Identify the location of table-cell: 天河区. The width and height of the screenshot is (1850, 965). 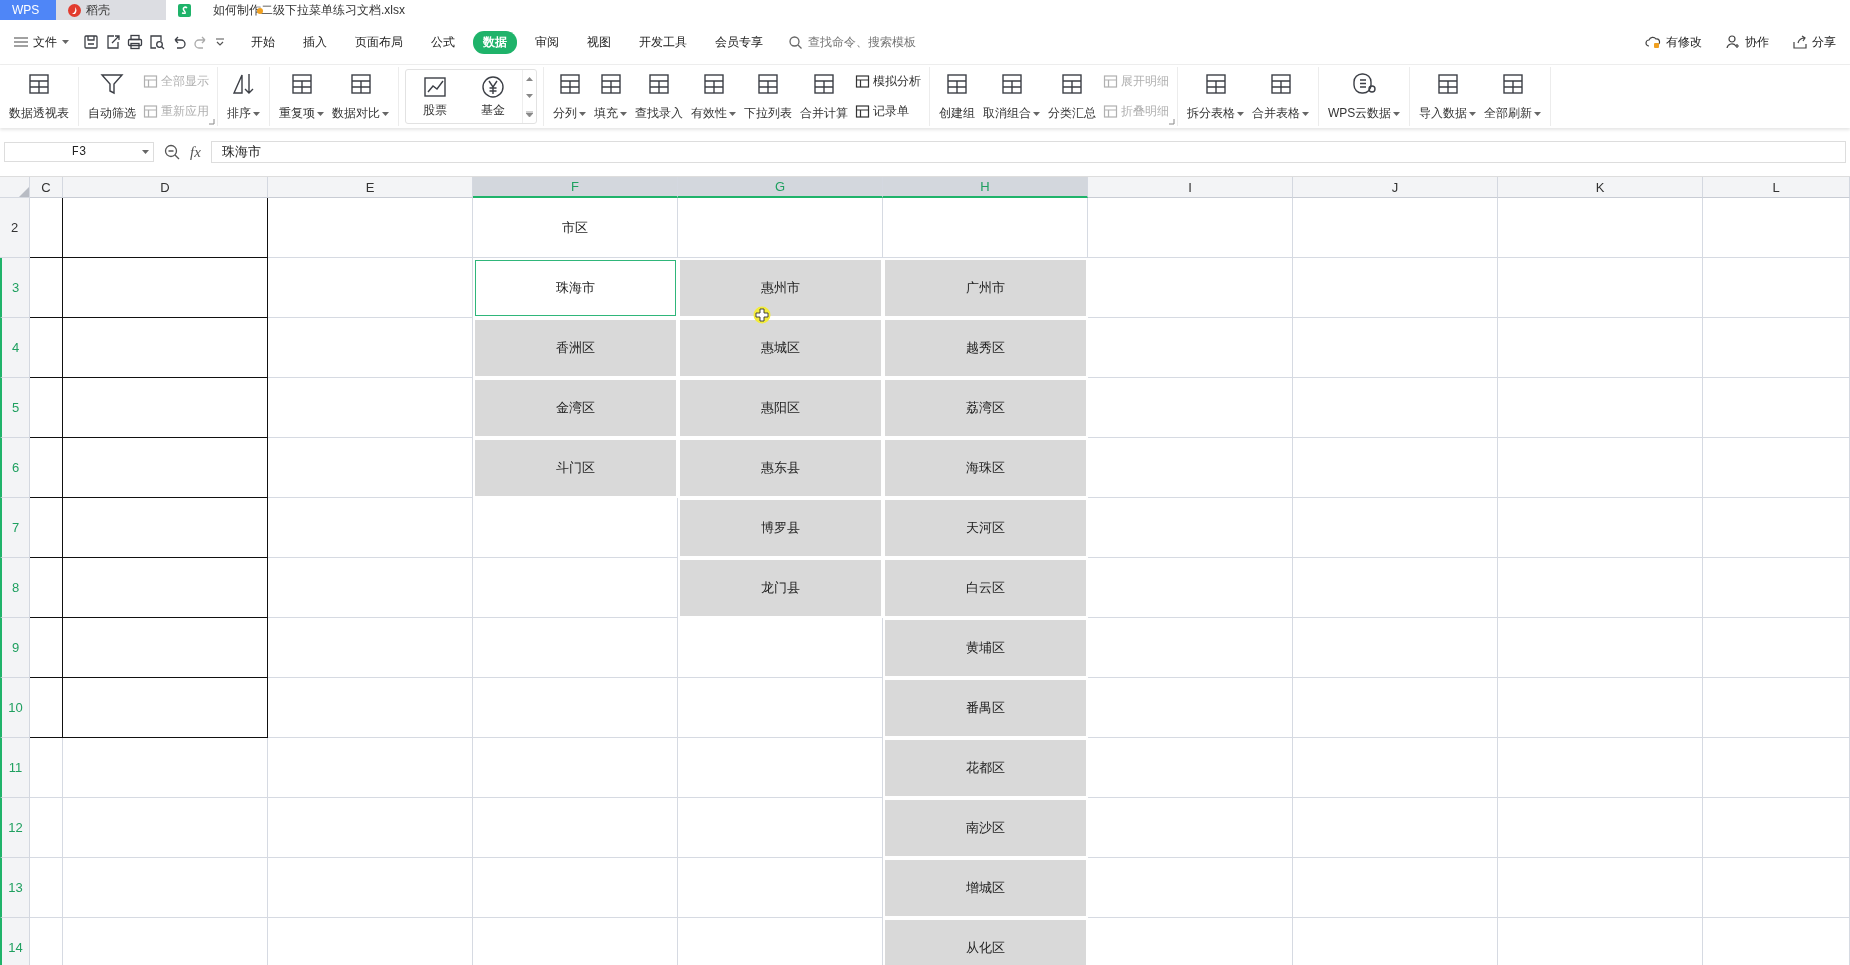
(985, 528).